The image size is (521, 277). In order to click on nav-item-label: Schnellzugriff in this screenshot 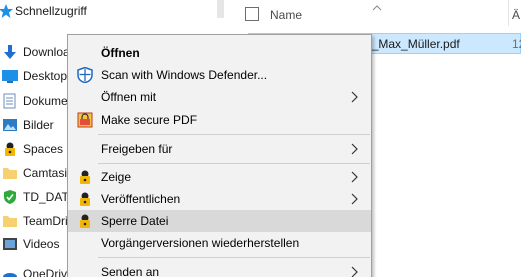, I will do `click(51, 11)`.